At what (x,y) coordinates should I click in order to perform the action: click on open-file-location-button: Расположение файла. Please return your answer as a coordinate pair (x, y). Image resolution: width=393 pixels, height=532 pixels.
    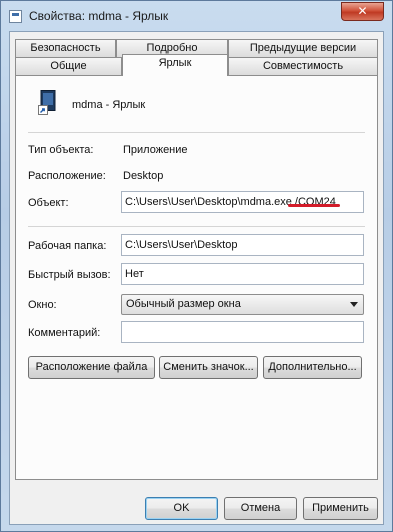
    Looking at the image, I should click on (91, 367).